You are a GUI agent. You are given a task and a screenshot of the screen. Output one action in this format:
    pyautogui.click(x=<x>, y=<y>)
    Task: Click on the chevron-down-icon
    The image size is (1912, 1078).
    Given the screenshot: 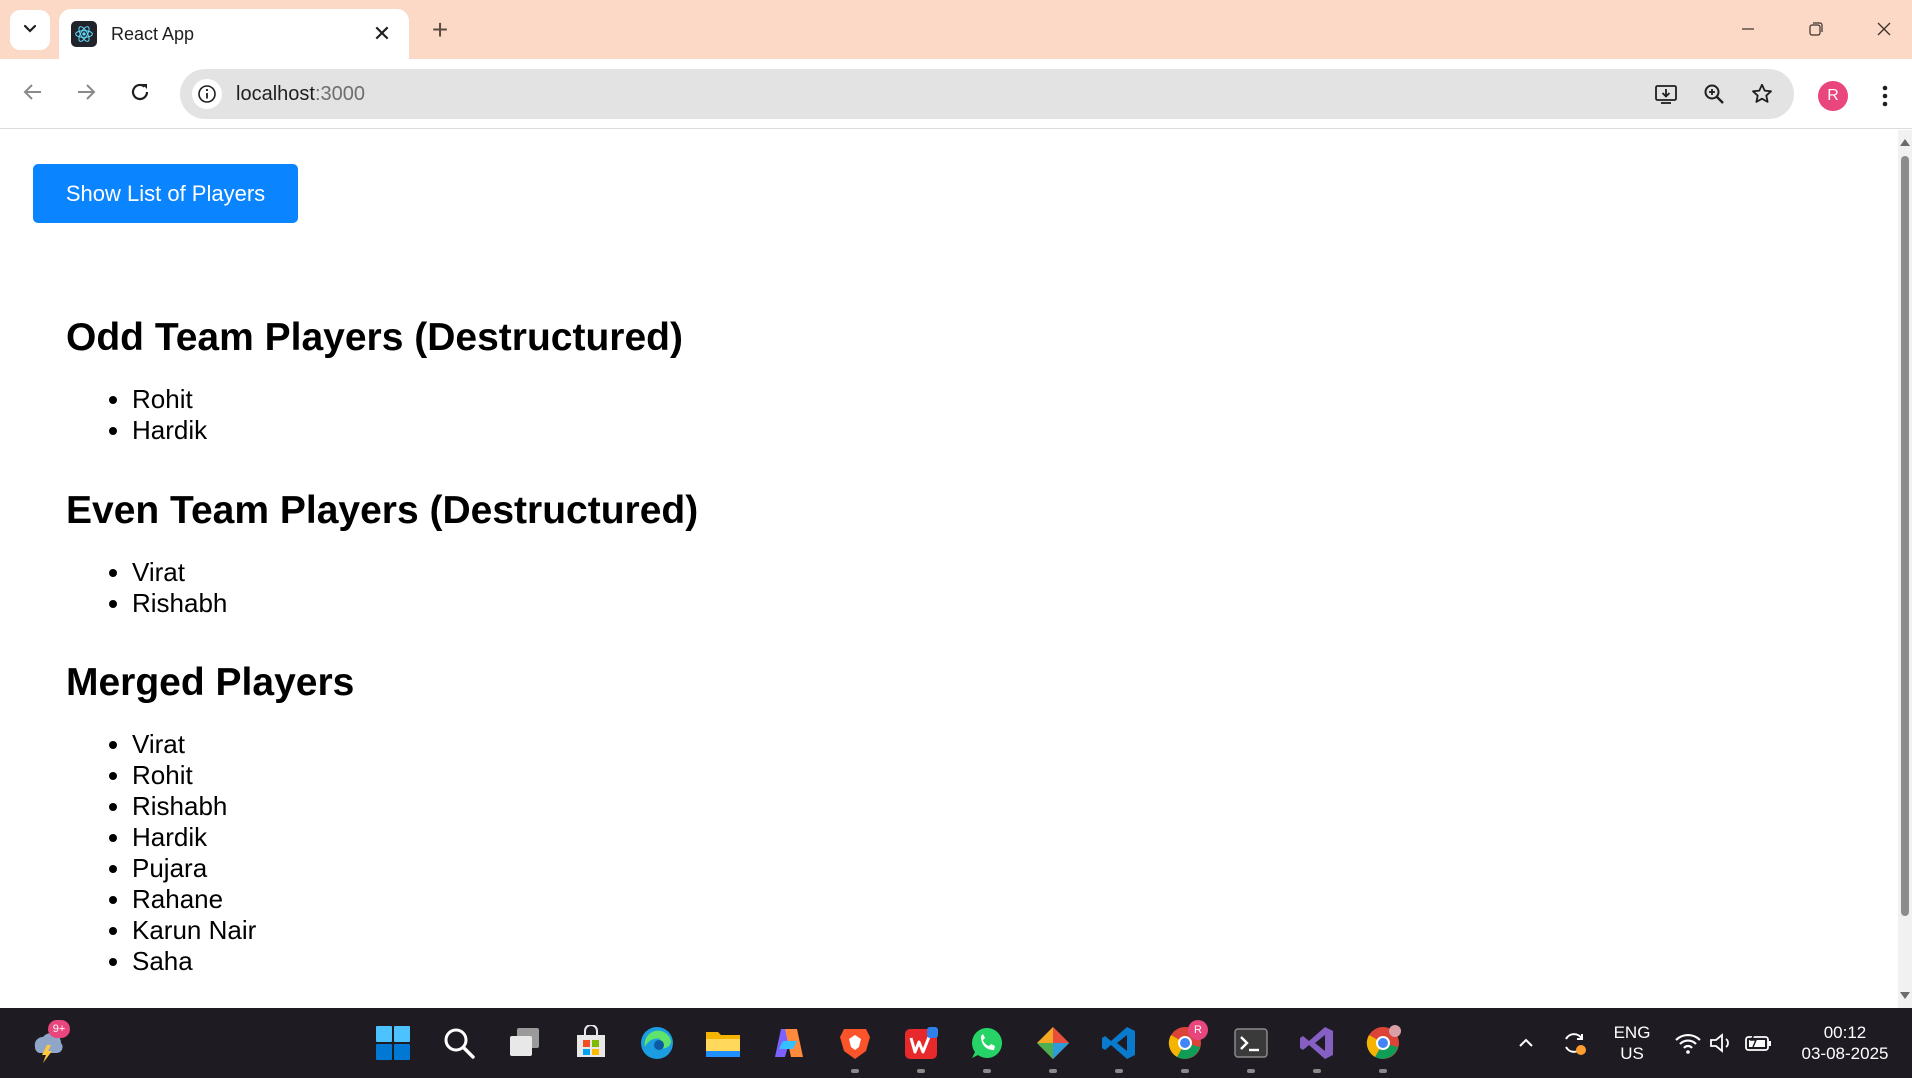 What is the action you would take?
    pyautogui.click(x=30, y=30)
    